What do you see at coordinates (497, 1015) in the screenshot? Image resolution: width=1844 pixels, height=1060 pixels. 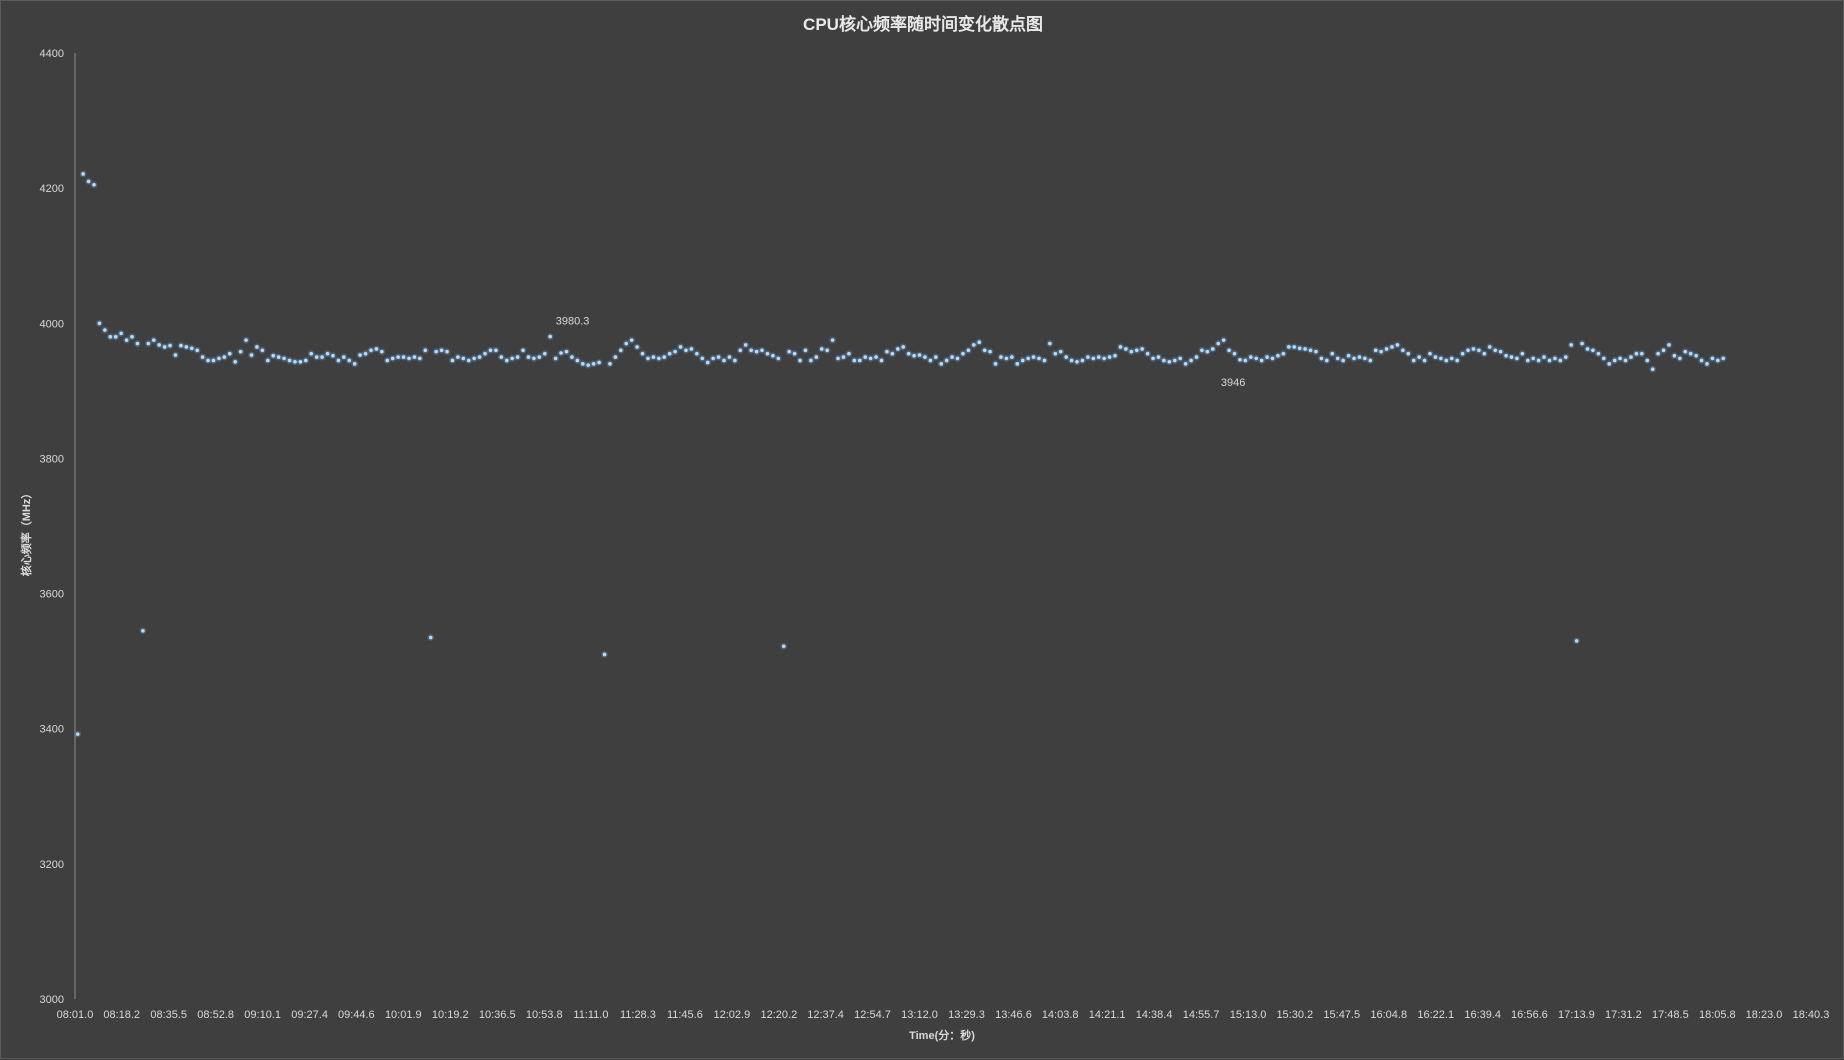 I see `x-tick-label: 10:36.5` at bounding box center [497, 1015].